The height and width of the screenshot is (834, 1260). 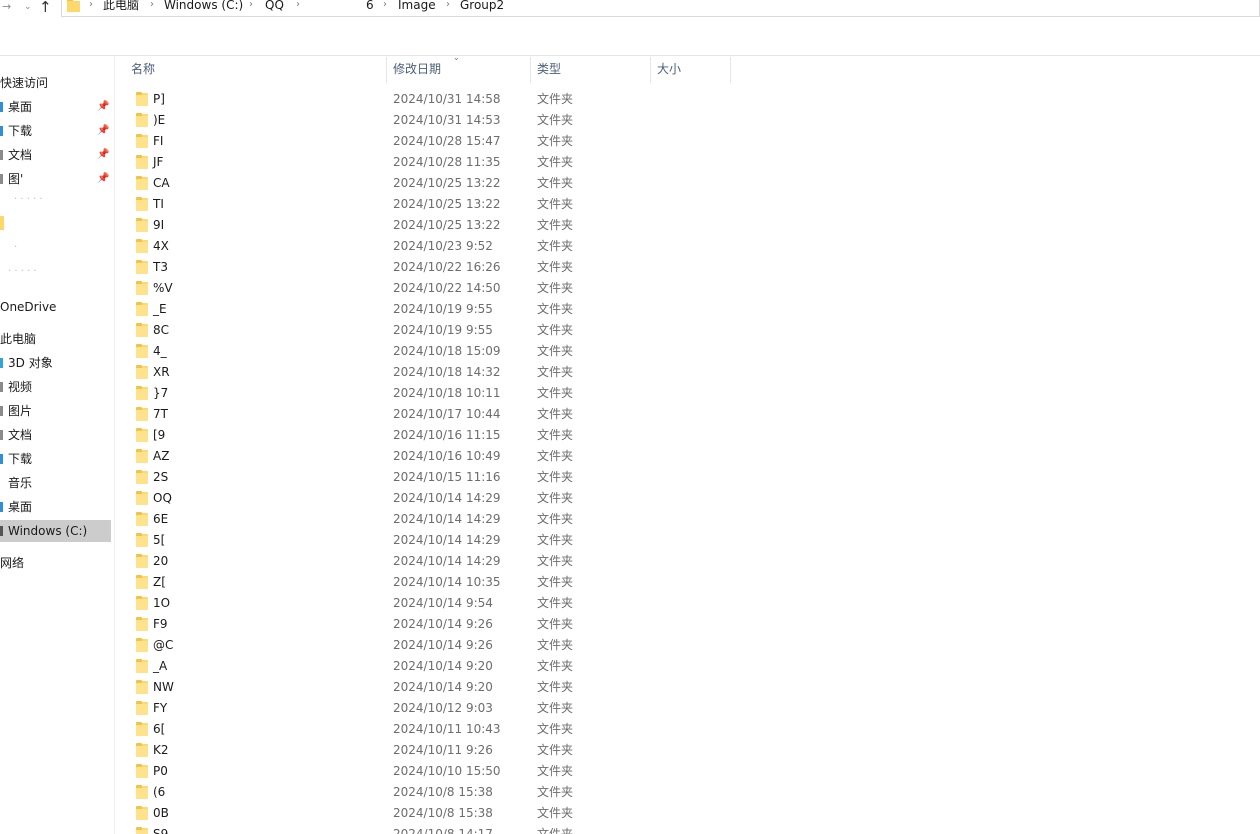 What do you see at coordinates (55, 307) in the screenshot?
I see `nav-onedrive: OneDrive` at bounding box center [55, 307].